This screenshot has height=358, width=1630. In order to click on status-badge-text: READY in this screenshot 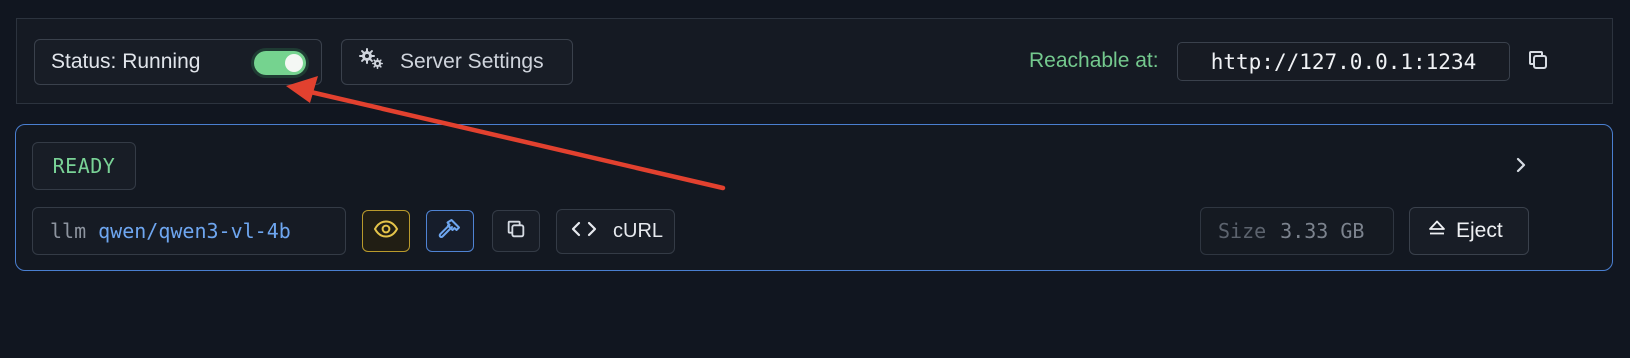, I will do `click(84, 166)`.